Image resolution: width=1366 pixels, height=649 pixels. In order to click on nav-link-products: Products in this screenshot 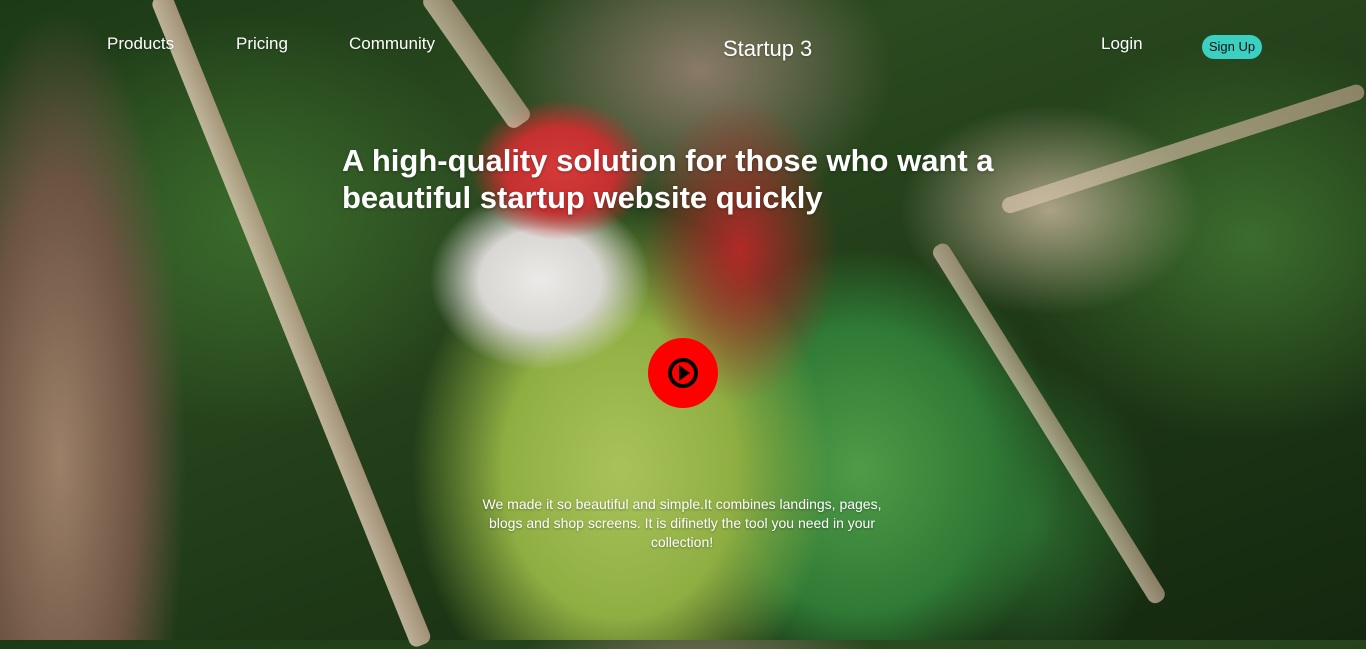, I will do `click(140, 44)`.